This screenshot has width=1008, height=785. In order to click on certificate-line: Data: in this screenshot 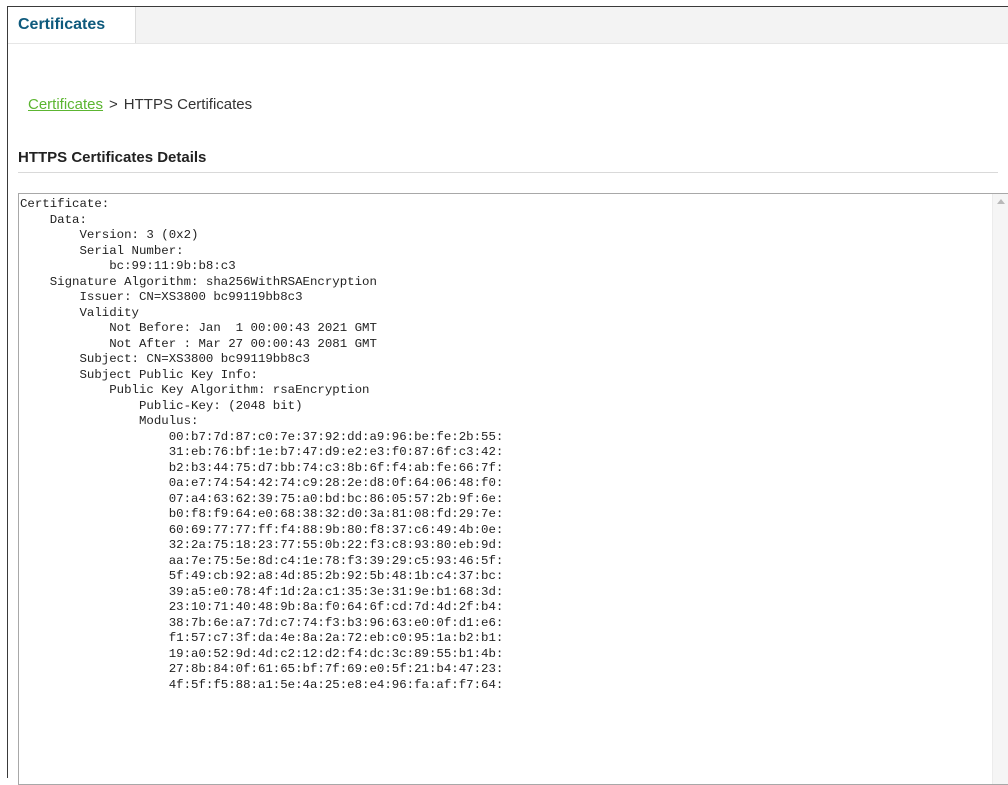, I will do `click(53, 219)`.